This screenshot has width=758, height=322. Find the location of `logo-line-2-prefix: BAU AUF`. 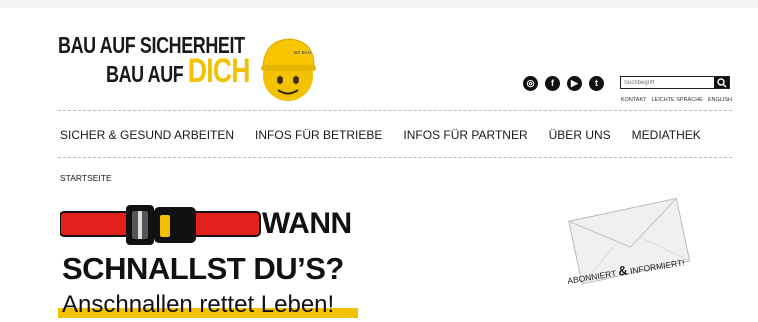

logo-line-2-prefix: BAU AUF is located at coordinates (147, 74).